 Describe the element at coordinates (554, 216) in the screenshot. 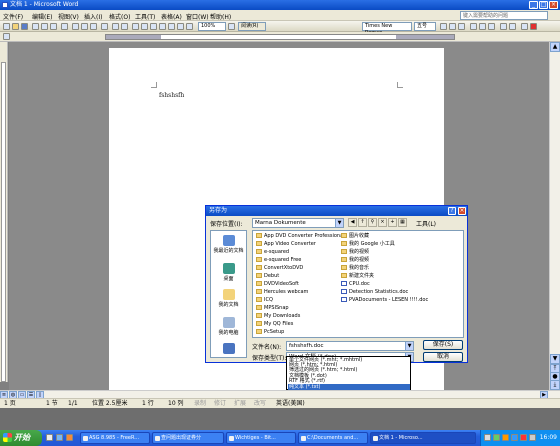

I see `vertical-scrollbar: ▲ ▼ ⤒ ● ⤓` at that location.